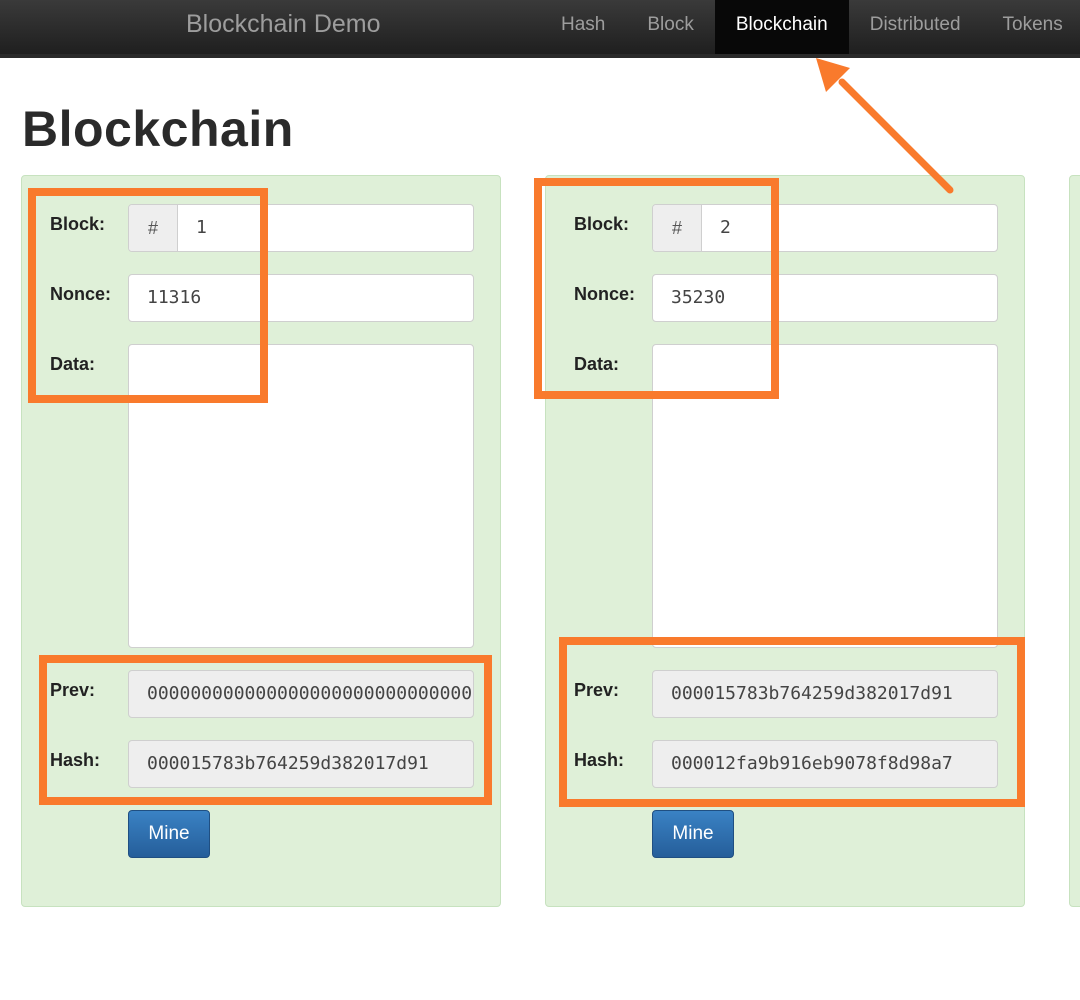 The width and height of the screenshot is (1080, 1000). I want to click on nonce-input: 35230, so click(825, 298).